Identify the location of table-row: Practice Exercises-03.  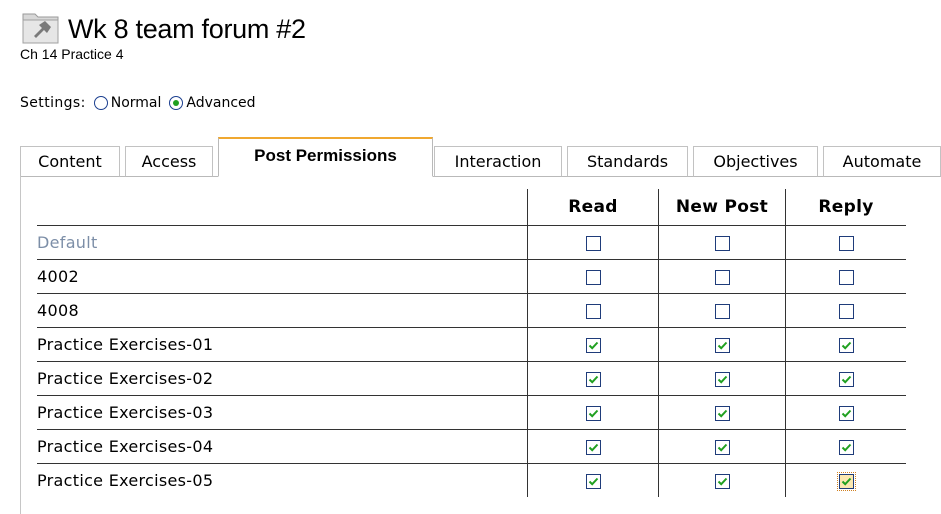
(471, 412).